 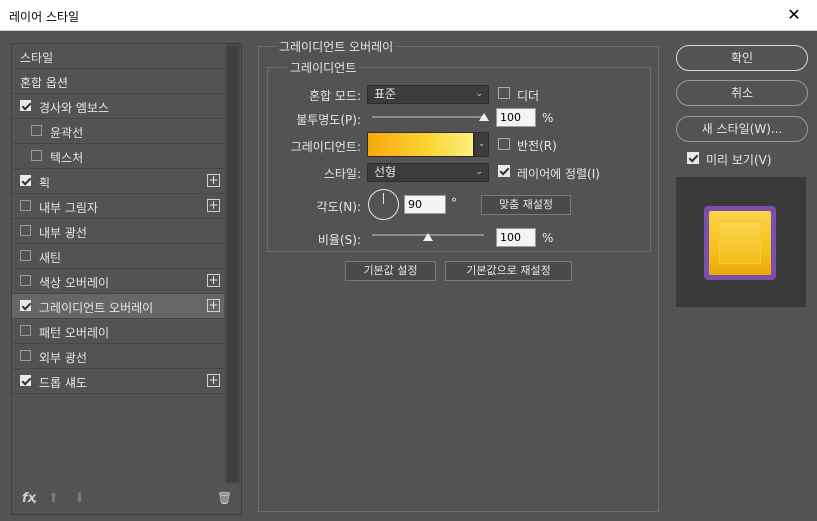 I want to click on angle-label: 각도(N):, so click(x=338, y=207).